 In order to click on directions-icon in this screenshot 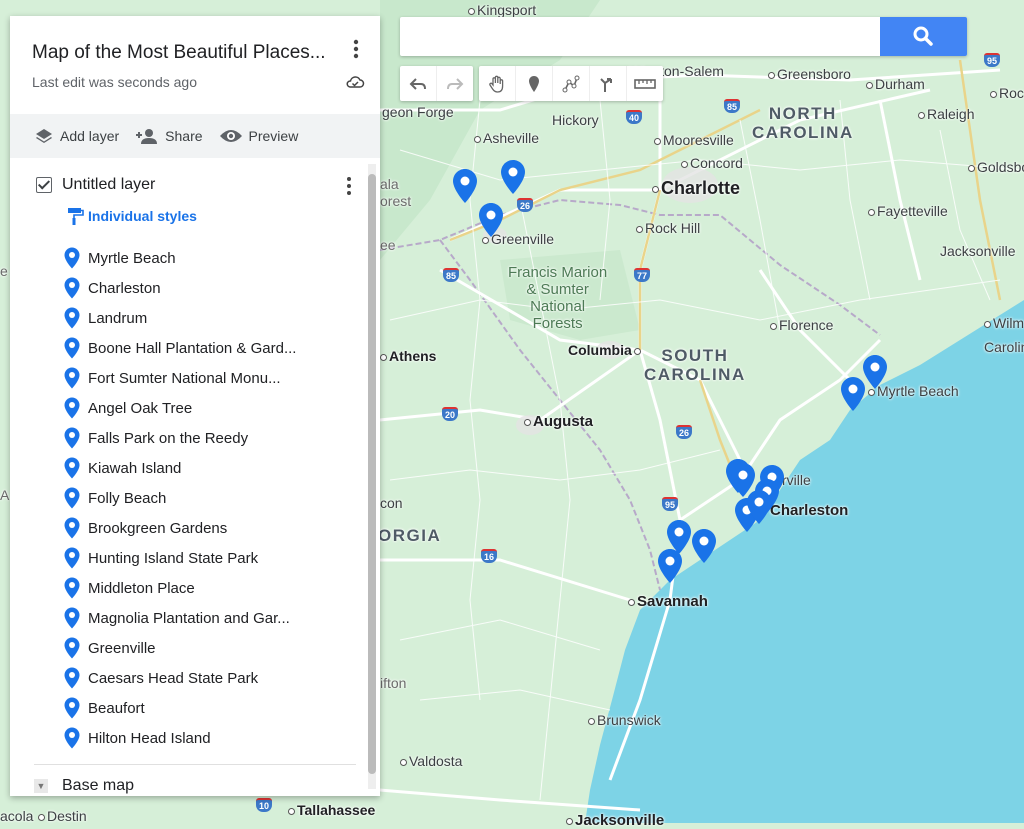, I will do `click(606, 84)`.